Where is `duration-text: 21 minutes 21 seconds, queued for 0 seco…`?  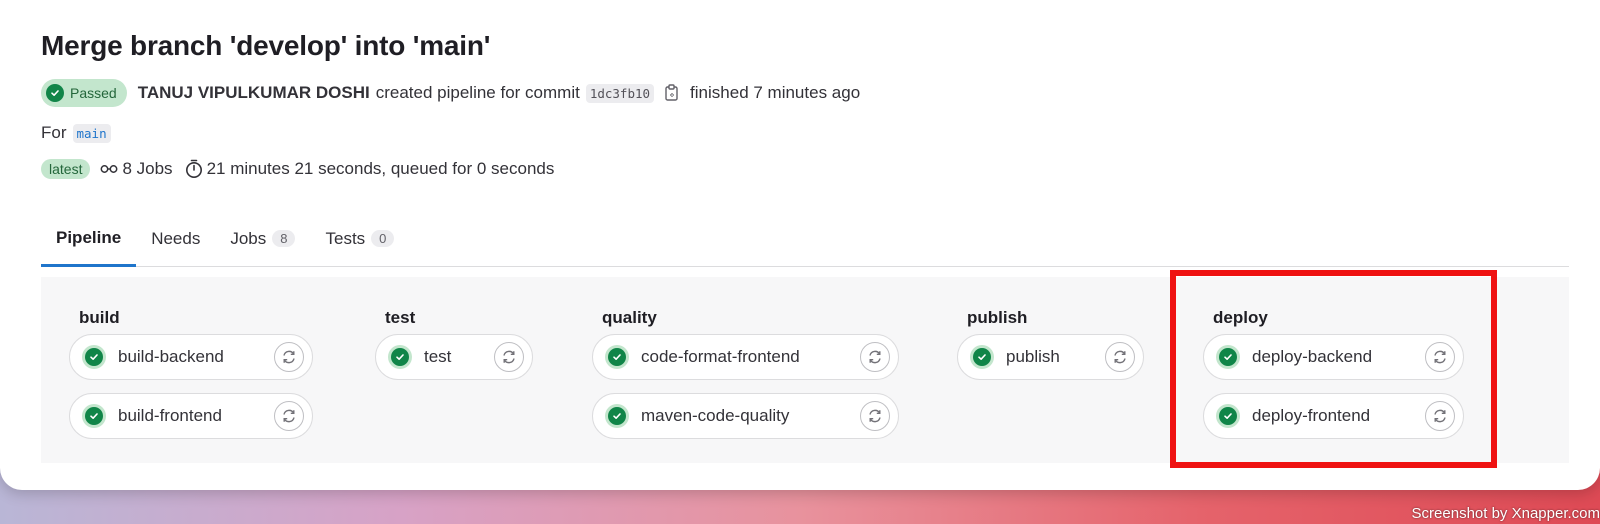
duration-text: 21 minutes 21 seconds, queued for 0 seco… is located at coordinates (380, 168).